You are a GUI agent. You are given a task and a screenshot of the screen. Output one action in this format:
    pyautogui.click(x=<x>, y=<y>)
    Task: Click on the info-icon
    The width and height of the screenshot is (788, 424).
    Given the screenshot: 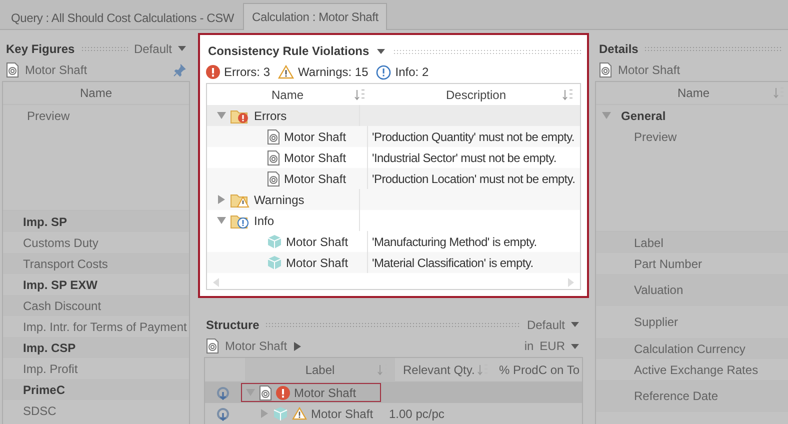 What is the action you would take?
    pyautogui.click(x=384, y=72)
    